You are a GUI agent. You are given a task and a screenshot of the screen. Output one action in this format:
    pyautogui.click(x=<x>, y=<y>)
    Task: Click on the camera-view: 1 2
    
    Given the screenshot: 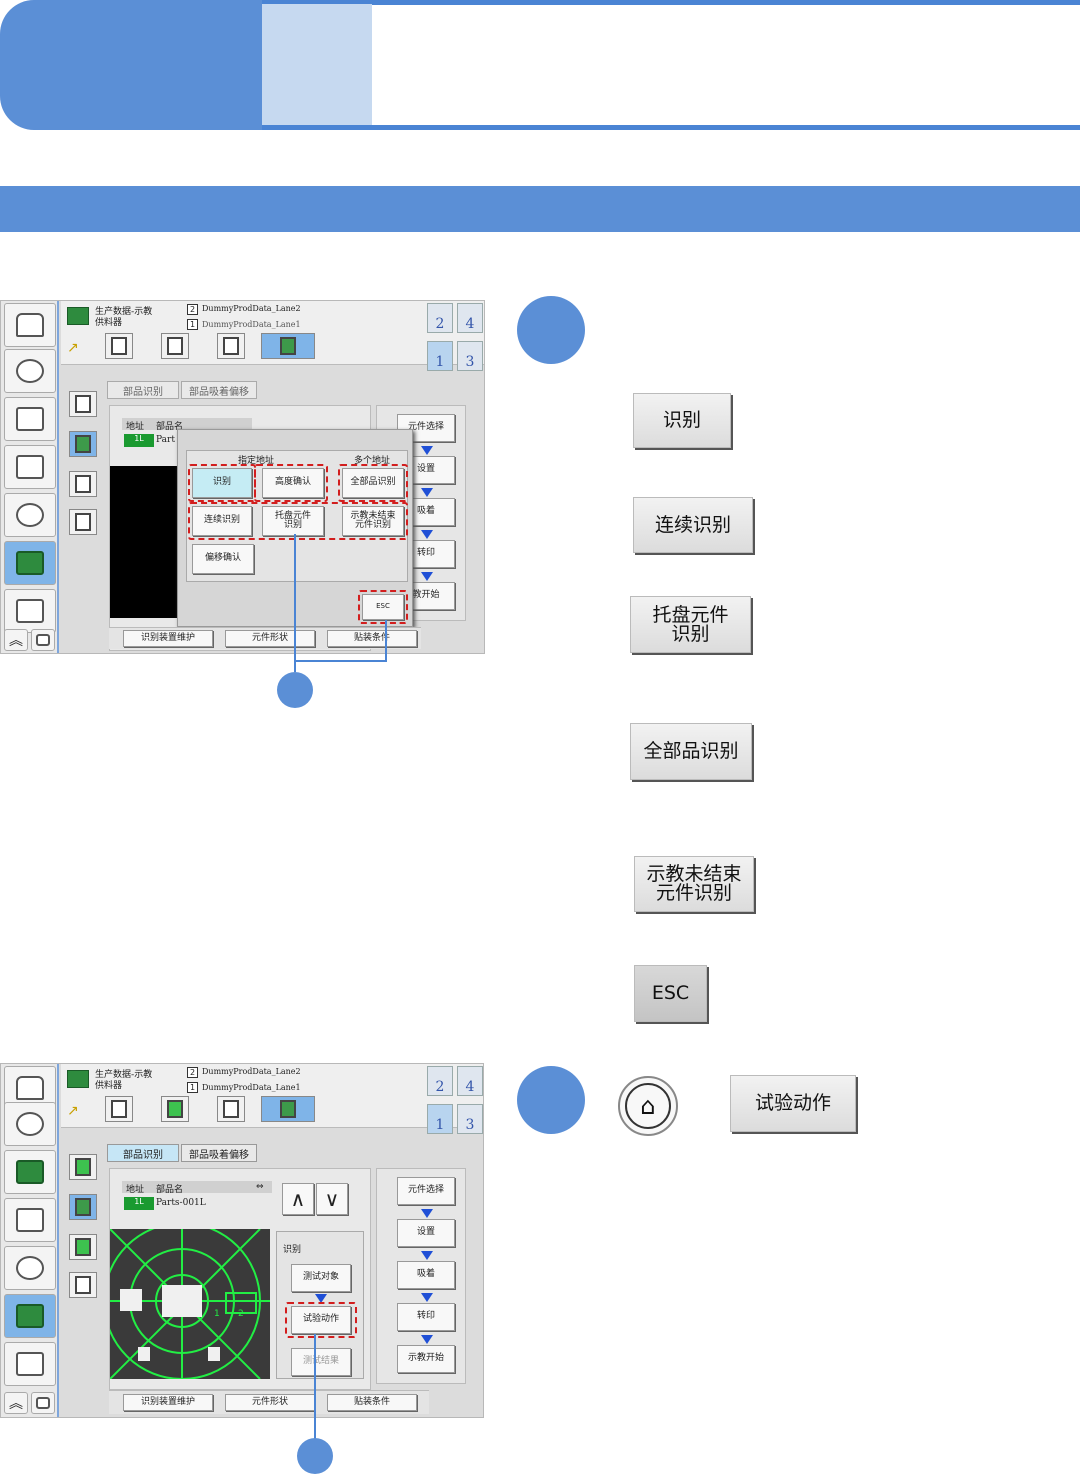 What is the action you would take?
    pyautogui.click(x=190, y=1304)
    